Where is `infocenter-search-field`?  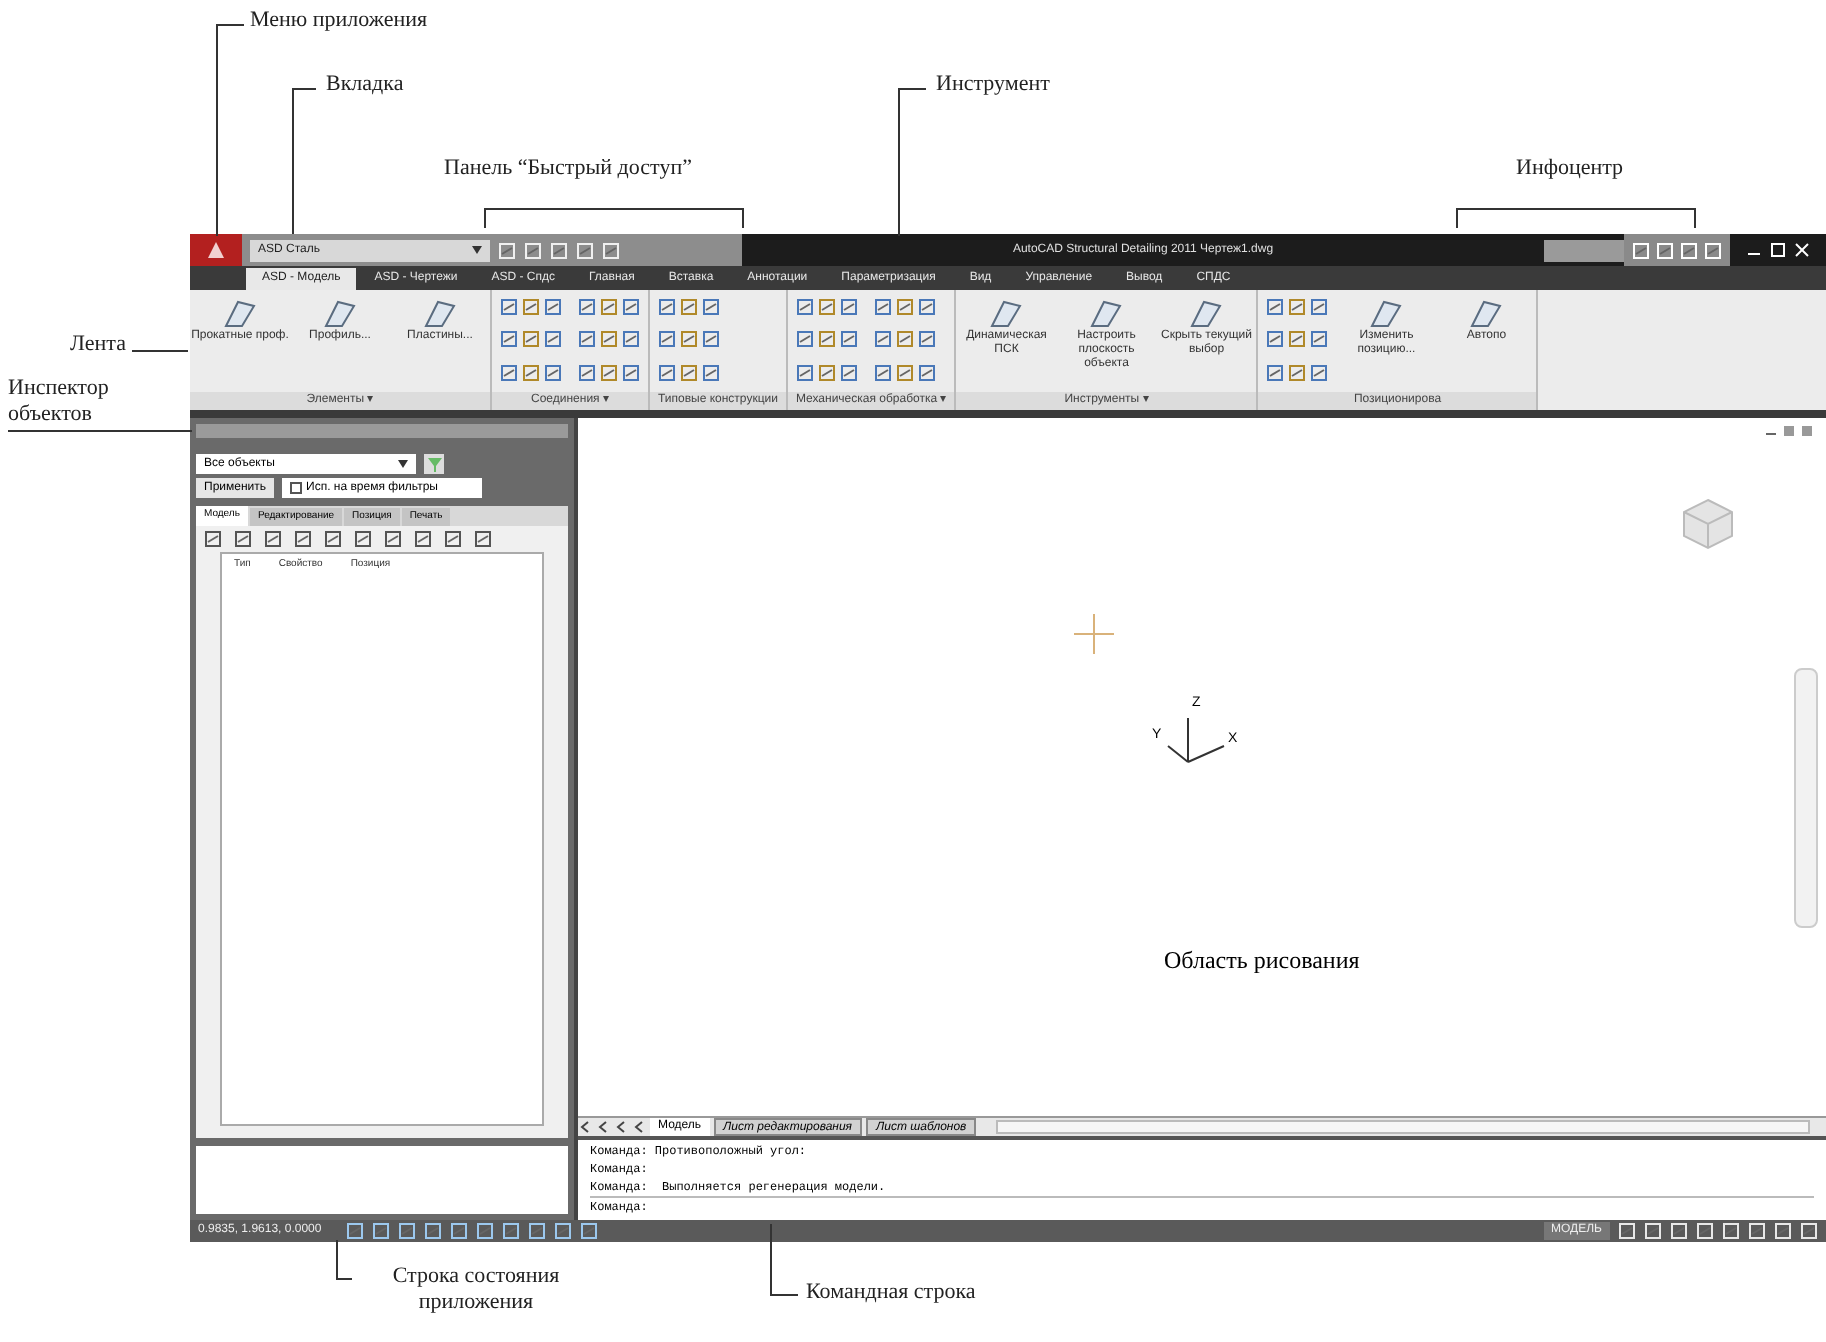 infocenter-search-field is located at coordinates (1584, 250).